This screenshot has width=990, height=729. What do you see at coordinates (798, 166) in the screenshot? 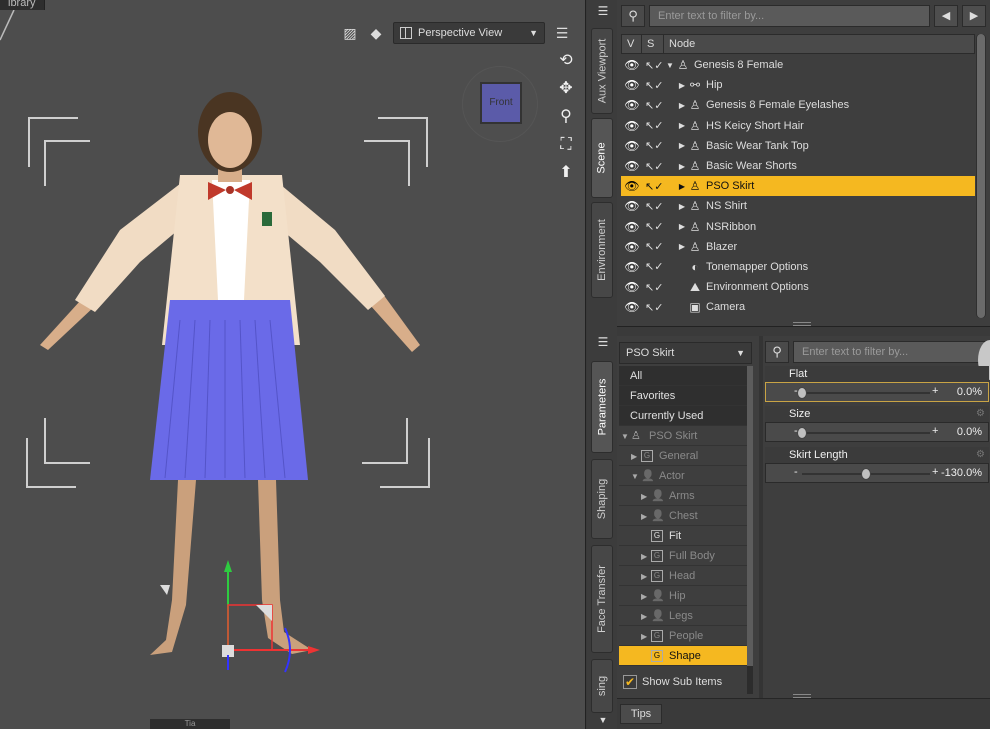
I see `scene-row: 👁 ↖✓ ▶ ♙ Basic Wear Shorts` at bounding box center [798, 166].